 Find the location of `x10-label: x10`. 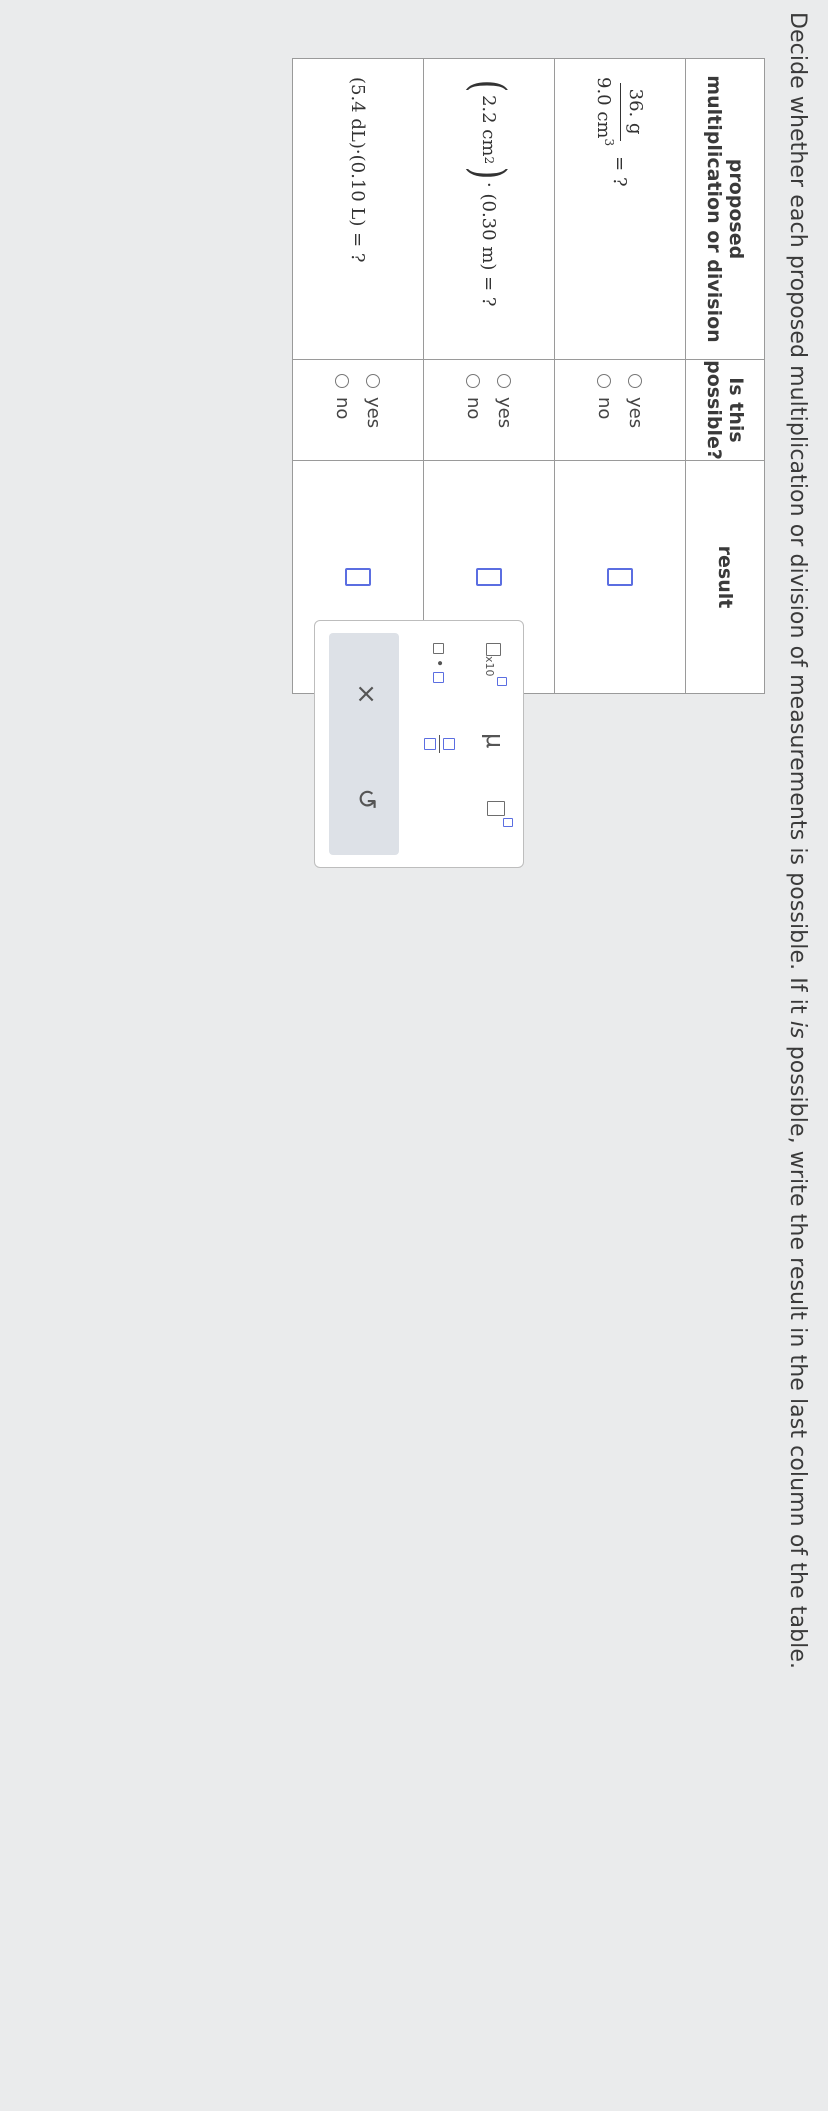

x10-label: x10 is located at coordinates (489, 666).